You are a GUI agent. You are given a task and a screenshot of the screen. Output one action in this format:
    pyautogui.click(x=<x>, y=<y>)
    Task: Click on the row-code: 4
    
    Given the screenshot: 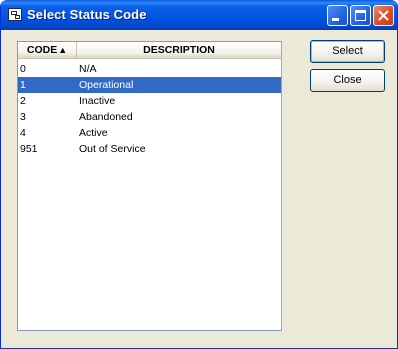 What is the action you would take?
    pyautogui.click(x=23, y=133)
    